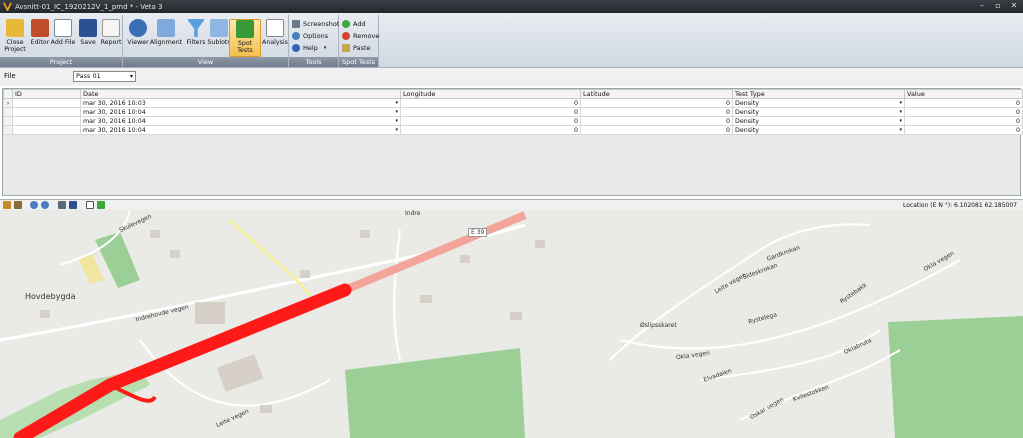  Describe the element at coordinates (73, 205) in the screenshot. I see `save-map-icon` at that location.